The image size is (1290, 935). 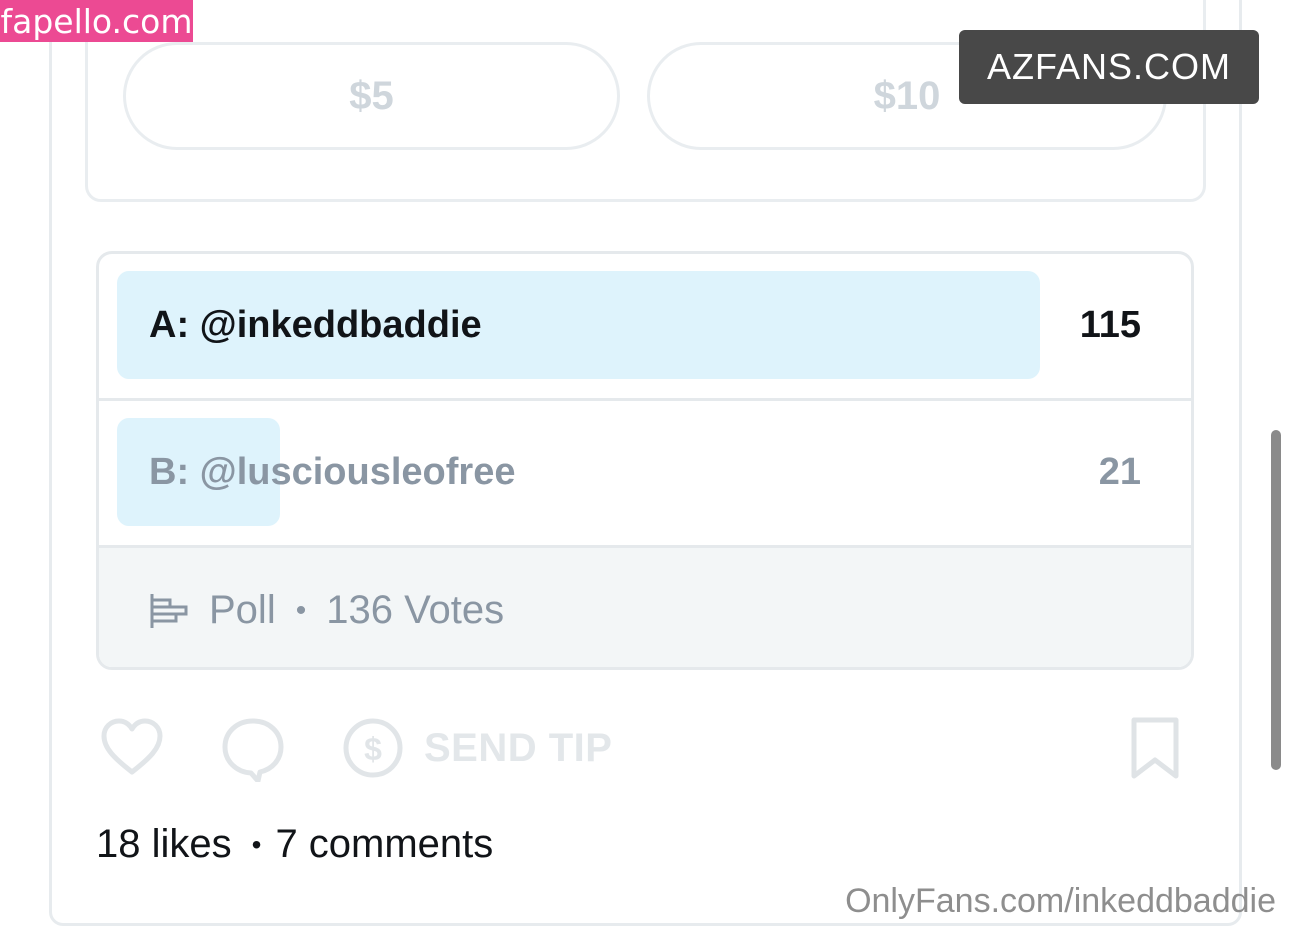 What do you see at coordinates (518, 747) in the screenshot?
I see `send-tip-label: SEND TIP` at bounding box center [518, 747].